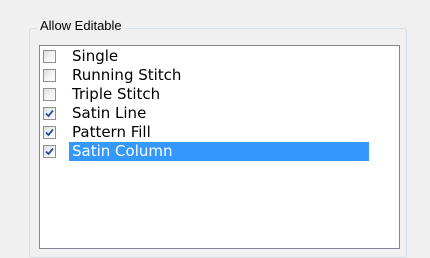  What do you see at coordinates (116, 94) in the screenshot?
I see `item-label: Triple Stitch` at bounding box center [116, 94].